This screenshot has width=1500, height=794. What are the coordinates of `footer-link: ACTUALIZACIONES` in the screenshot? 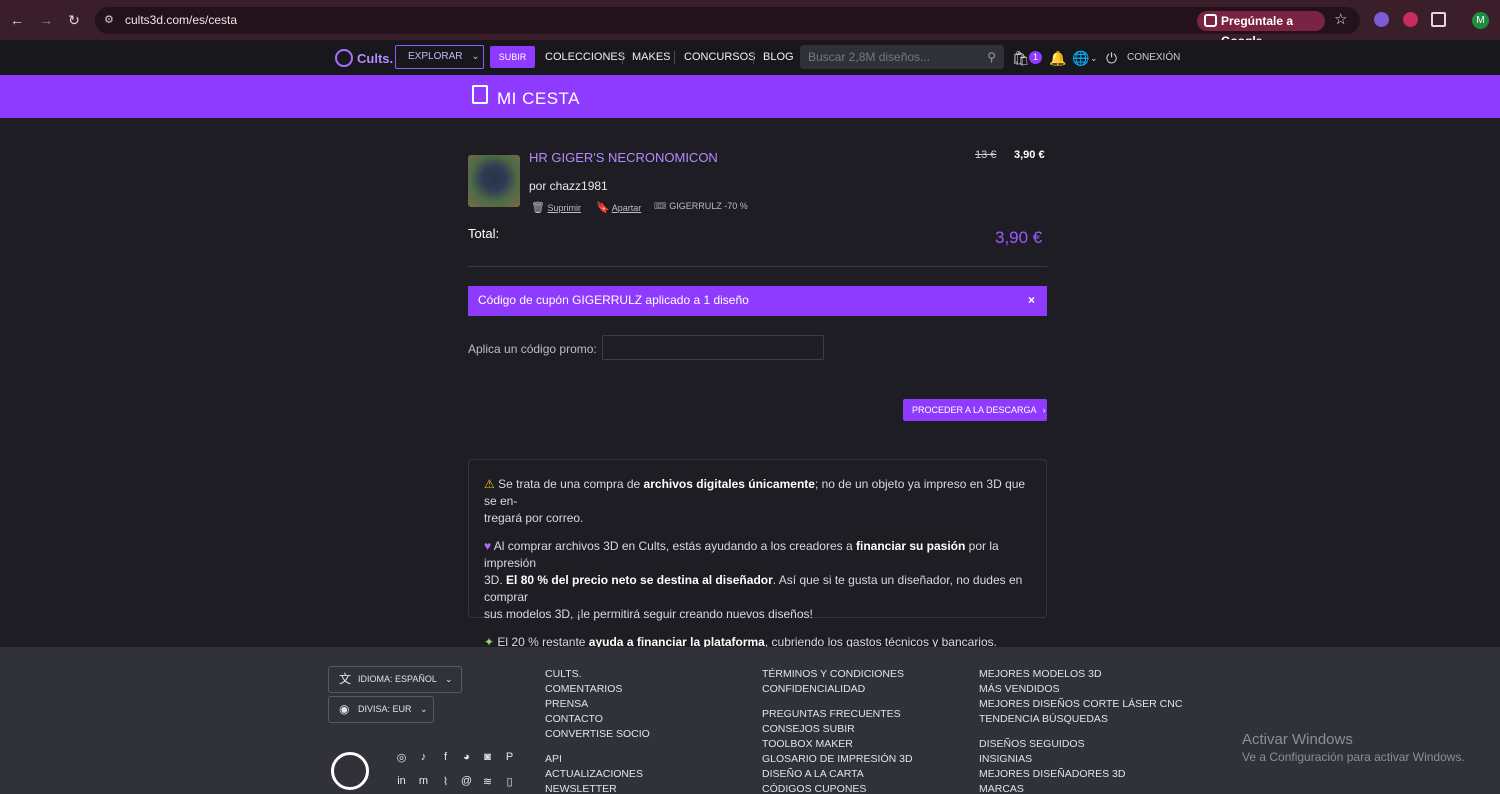 It's located at (594, 774).